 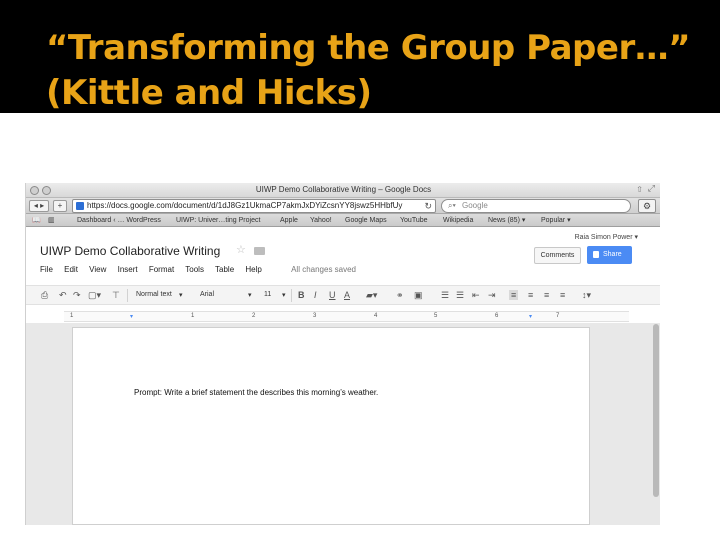 I want to click on ruler-number: 7, so click(x=558, y=316).